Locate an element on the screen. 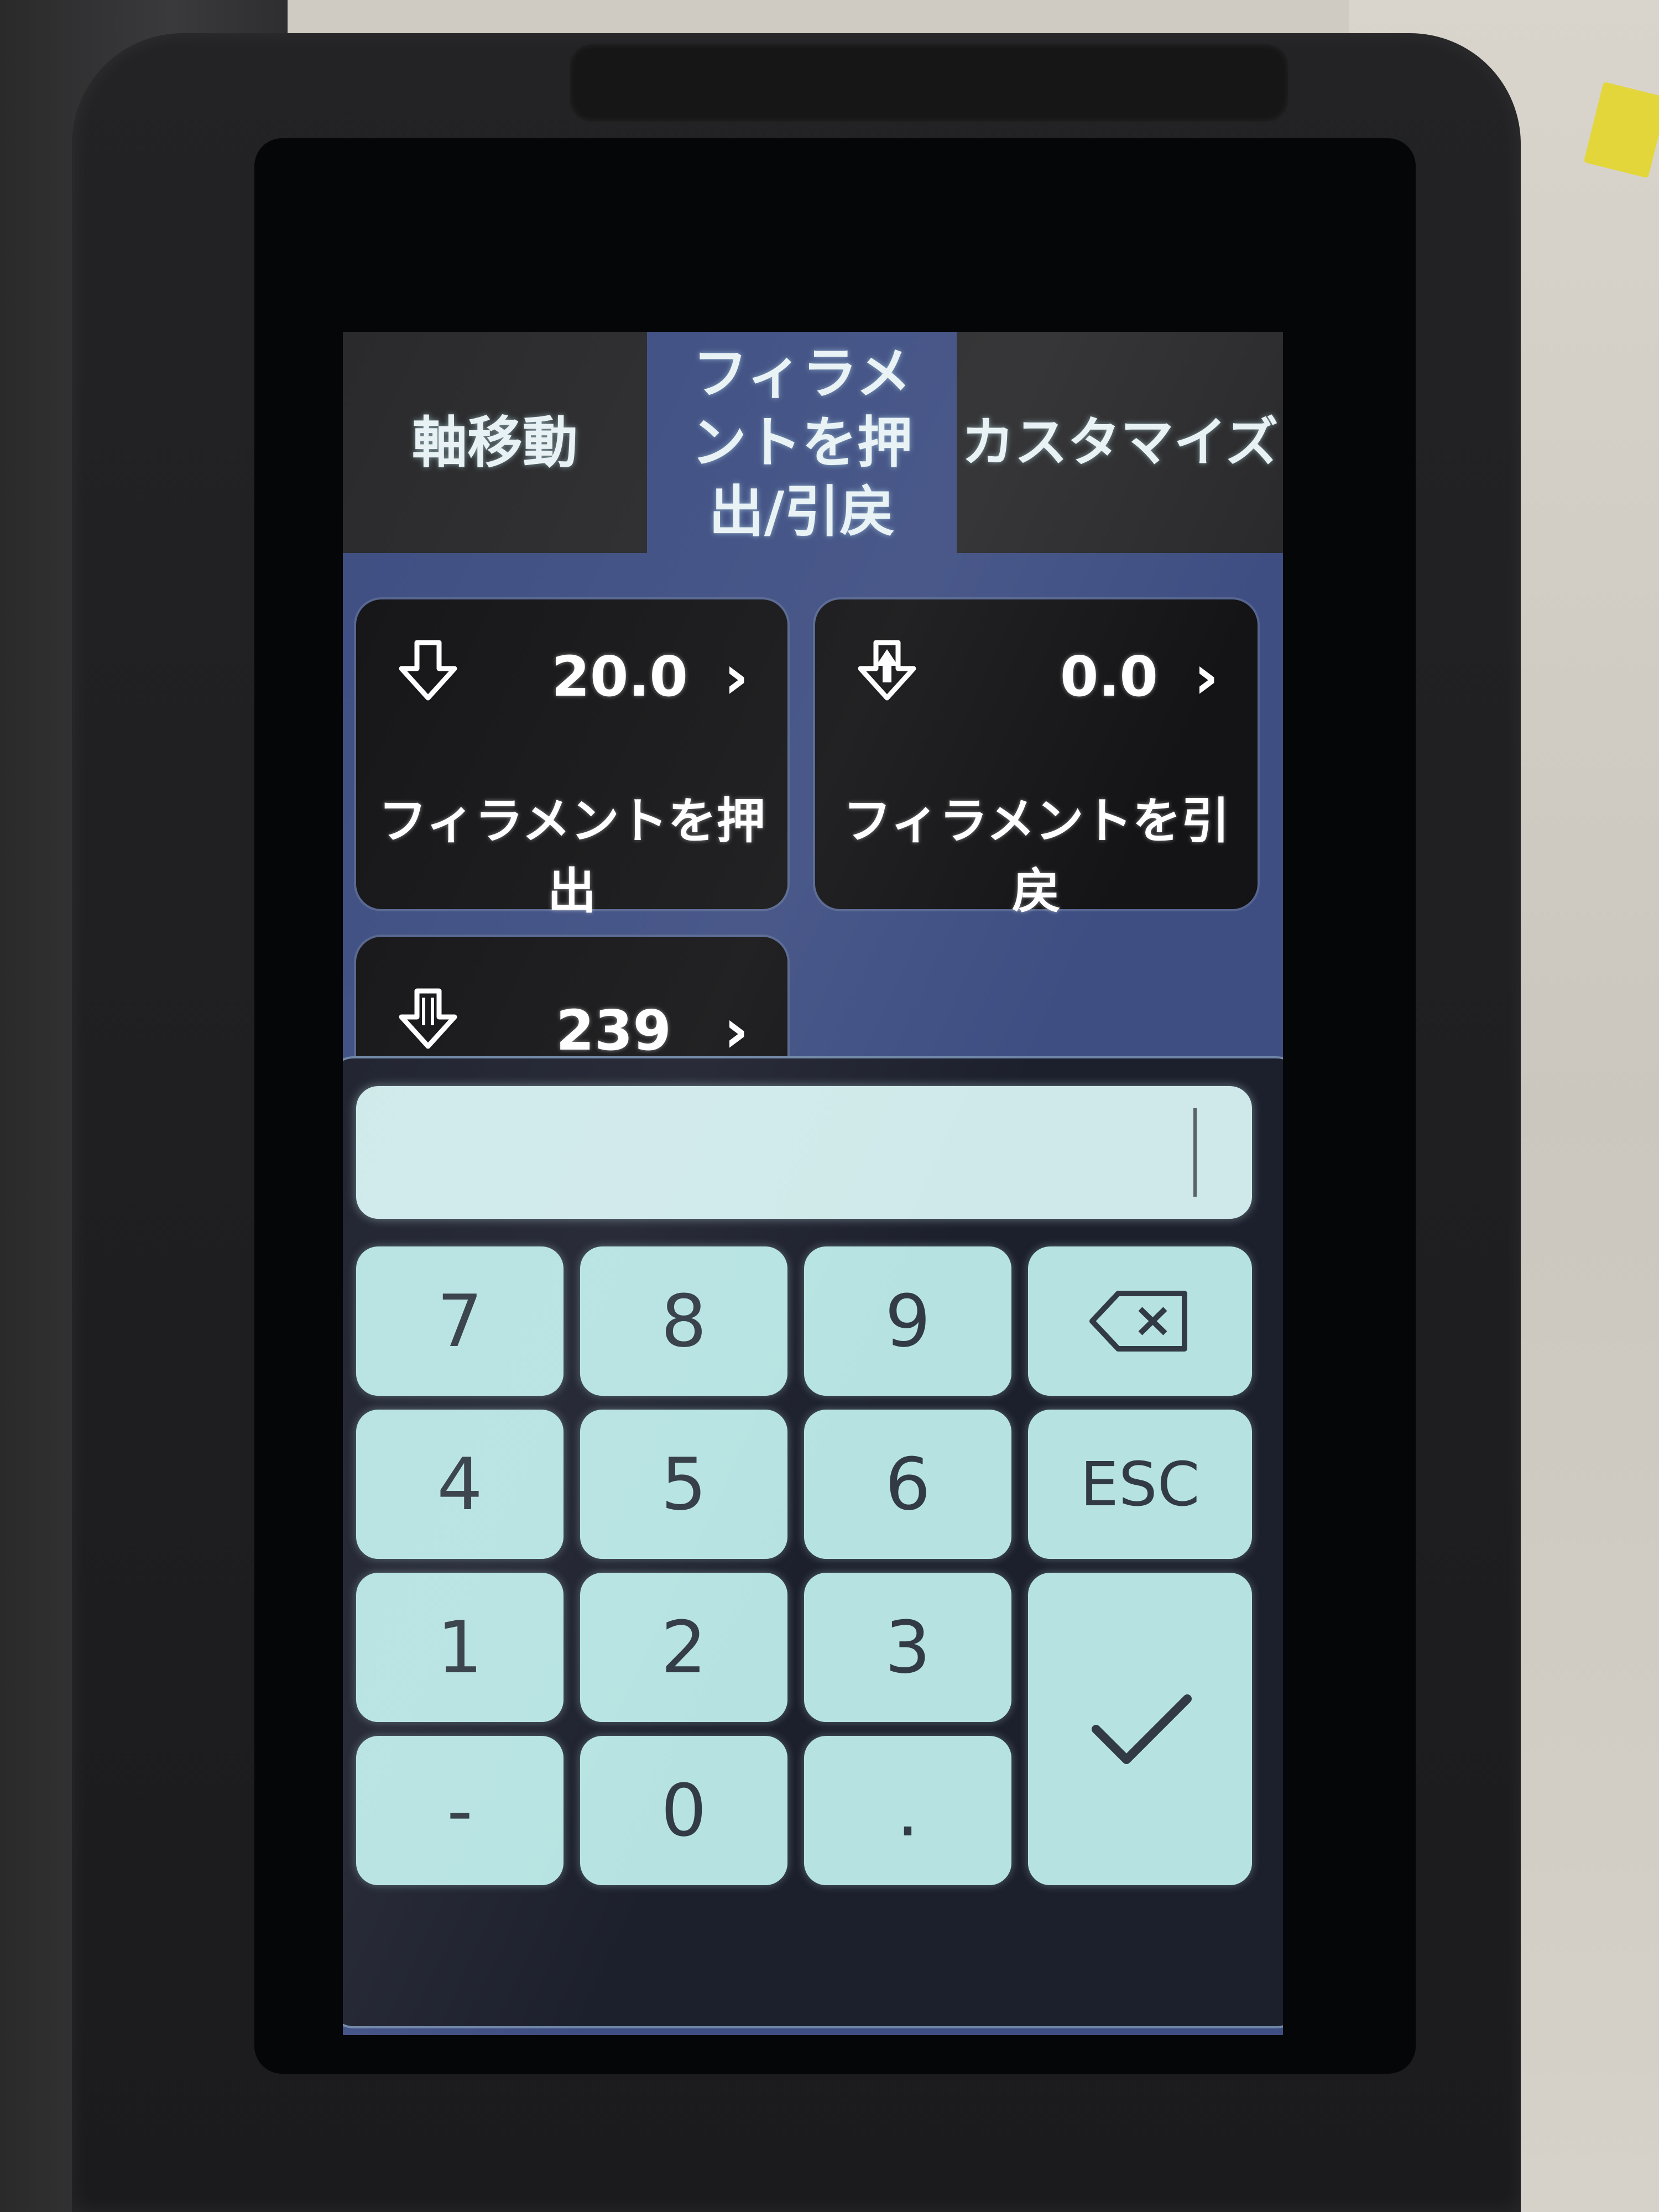 The height and width of the screenshot is (2212, 1659). key-6: 6 is located at coordinates (908, 1485).